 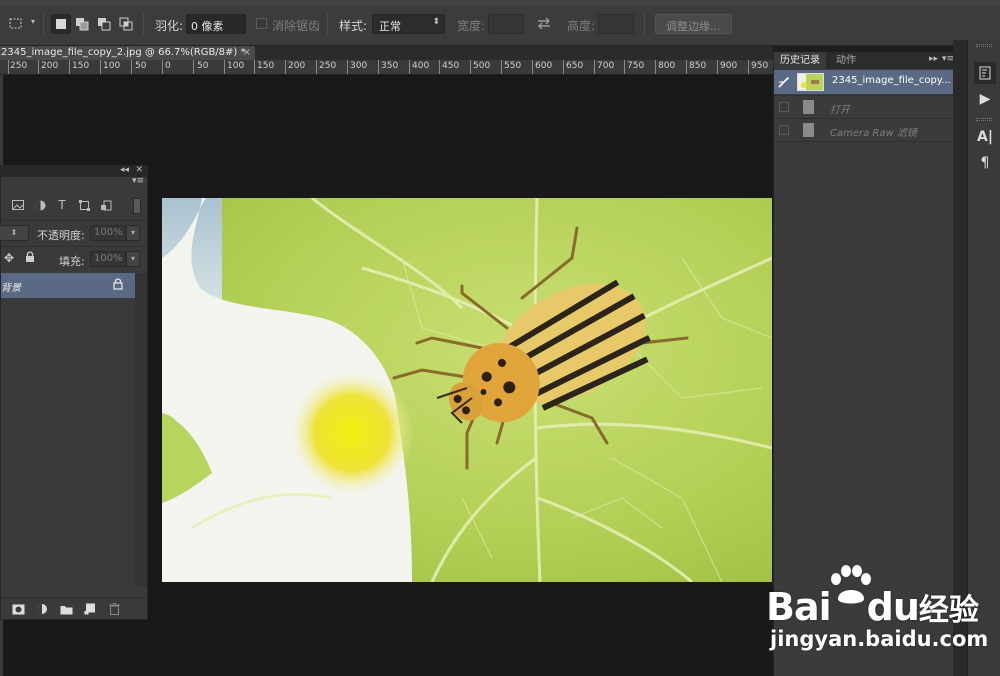 I want to click on brand-du: du, so click(x=893, y=607).